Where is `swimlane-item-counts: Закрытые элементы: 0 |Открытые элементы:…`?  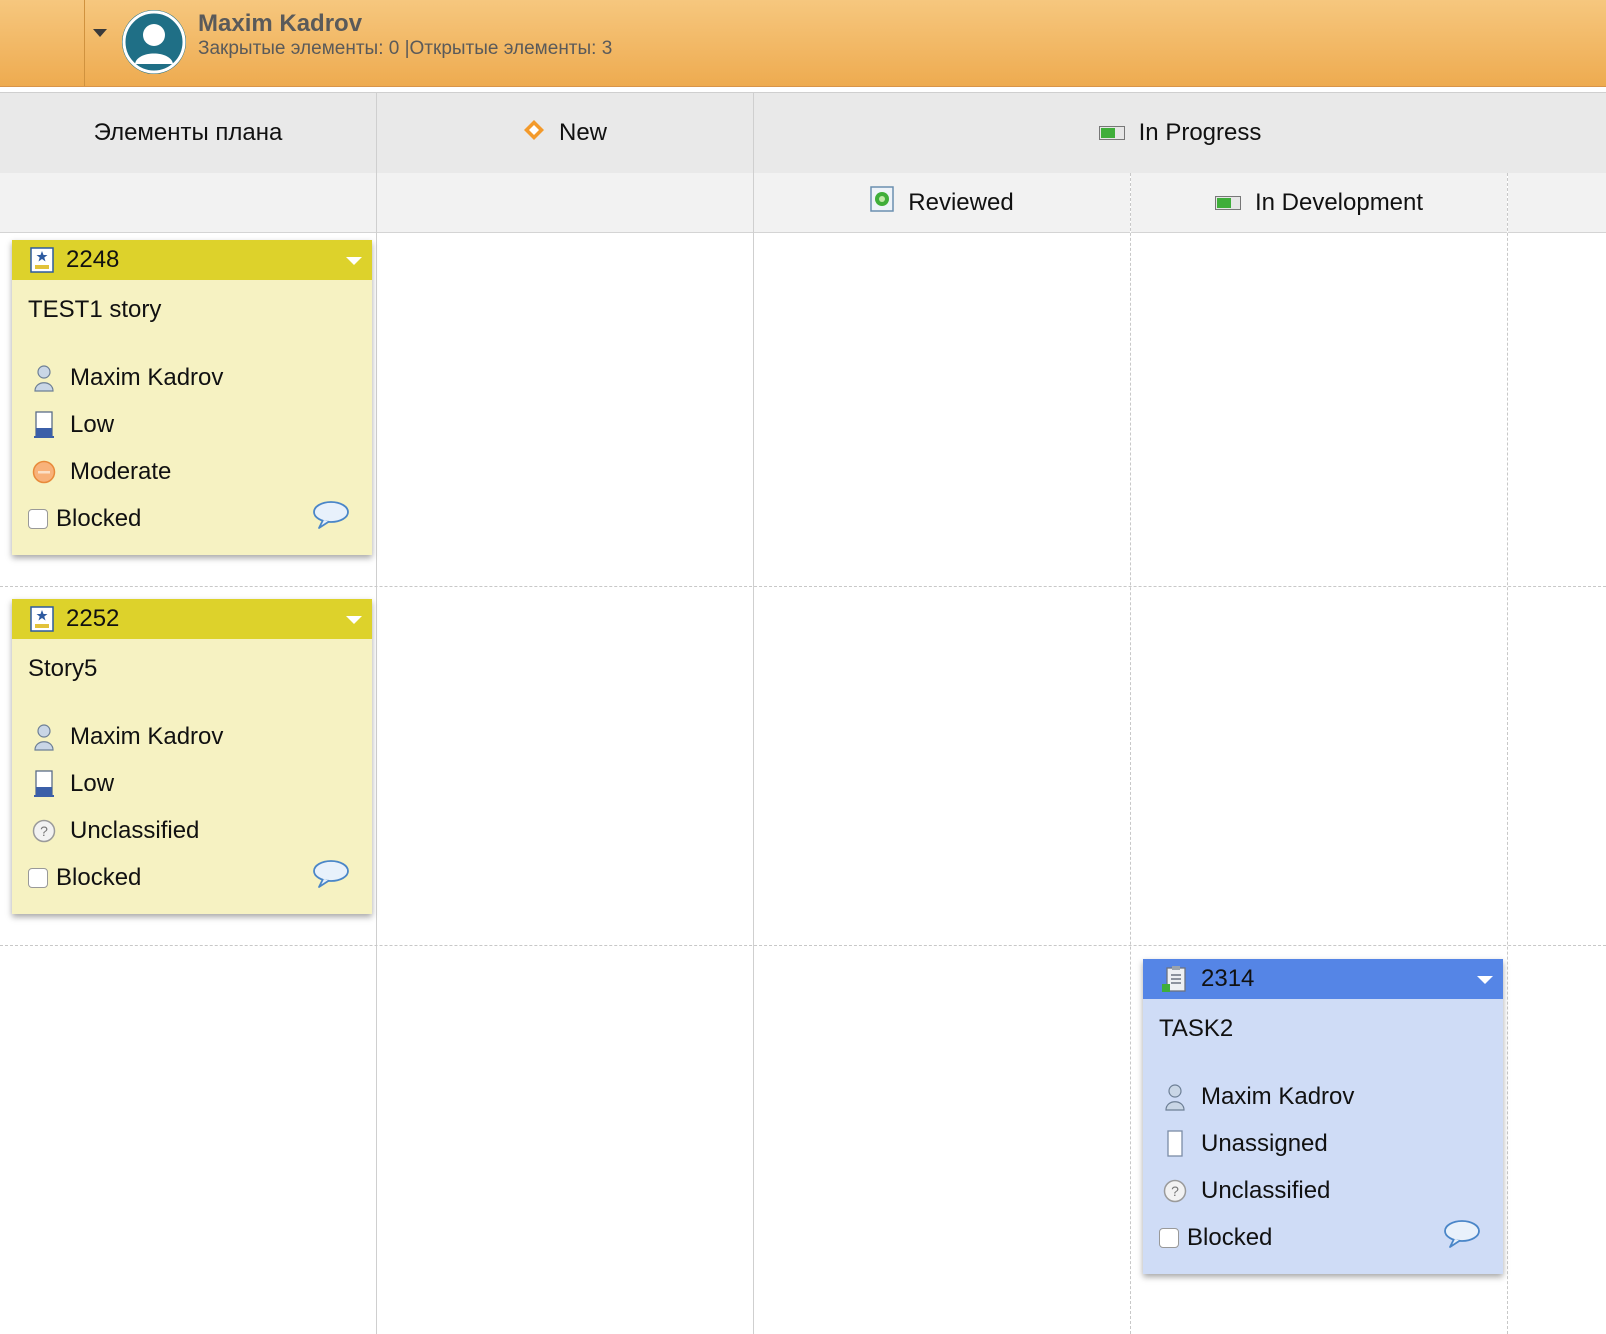
swimlane-item-counts: Закрытые элементы: 0 |Открытые элементы:… is located at coordinates (405, 48).